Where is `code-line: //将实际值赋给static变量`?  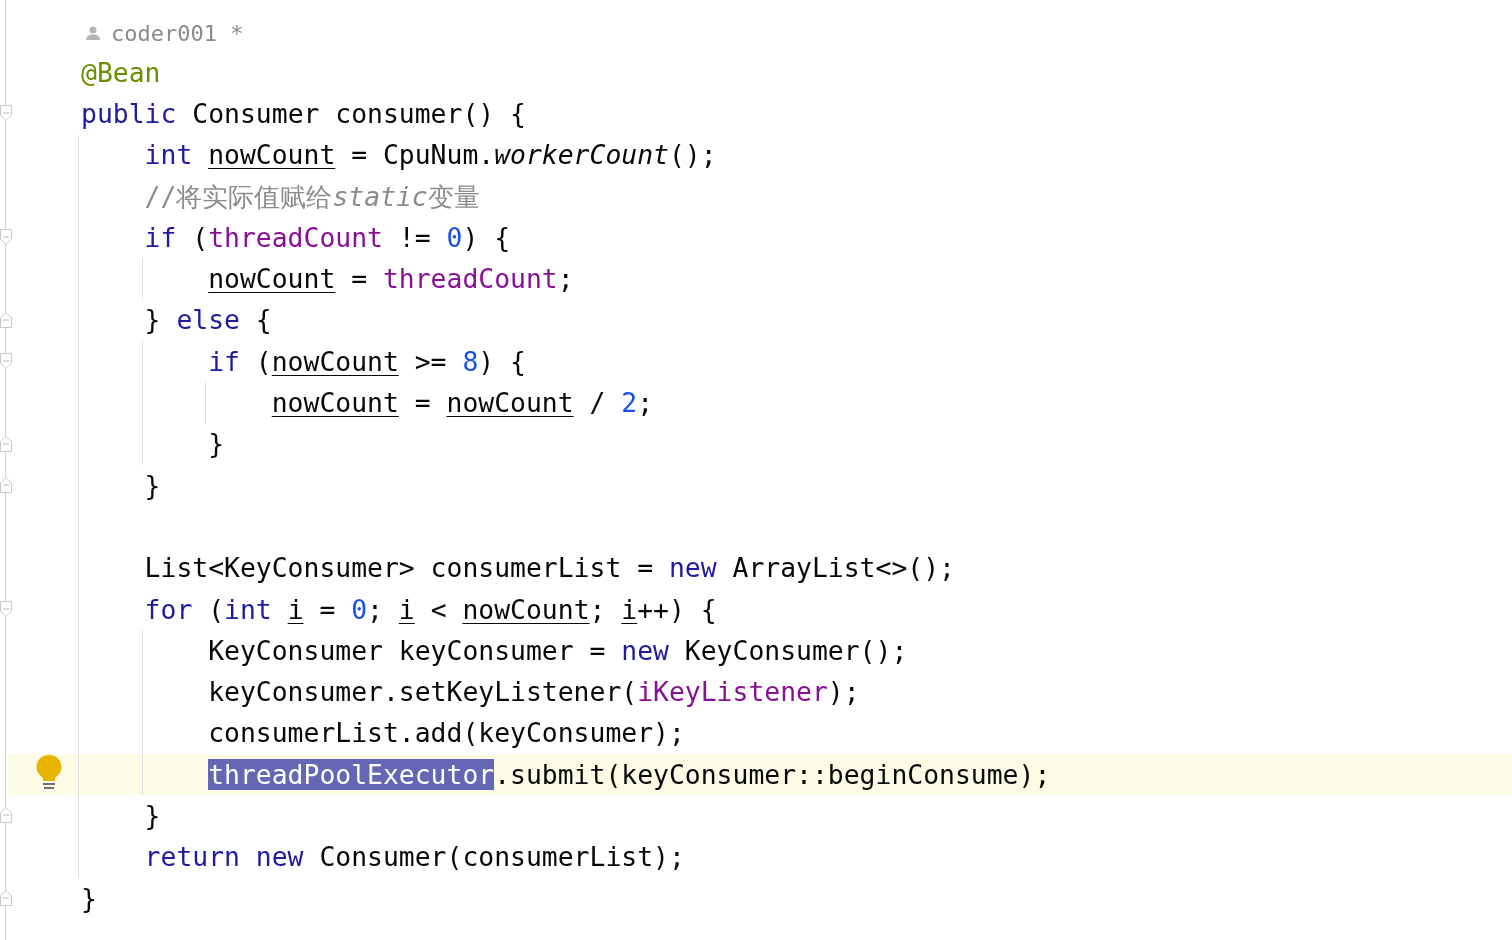
code-line: //将实际值赋给static变量 is located at coordinates (311, 196).